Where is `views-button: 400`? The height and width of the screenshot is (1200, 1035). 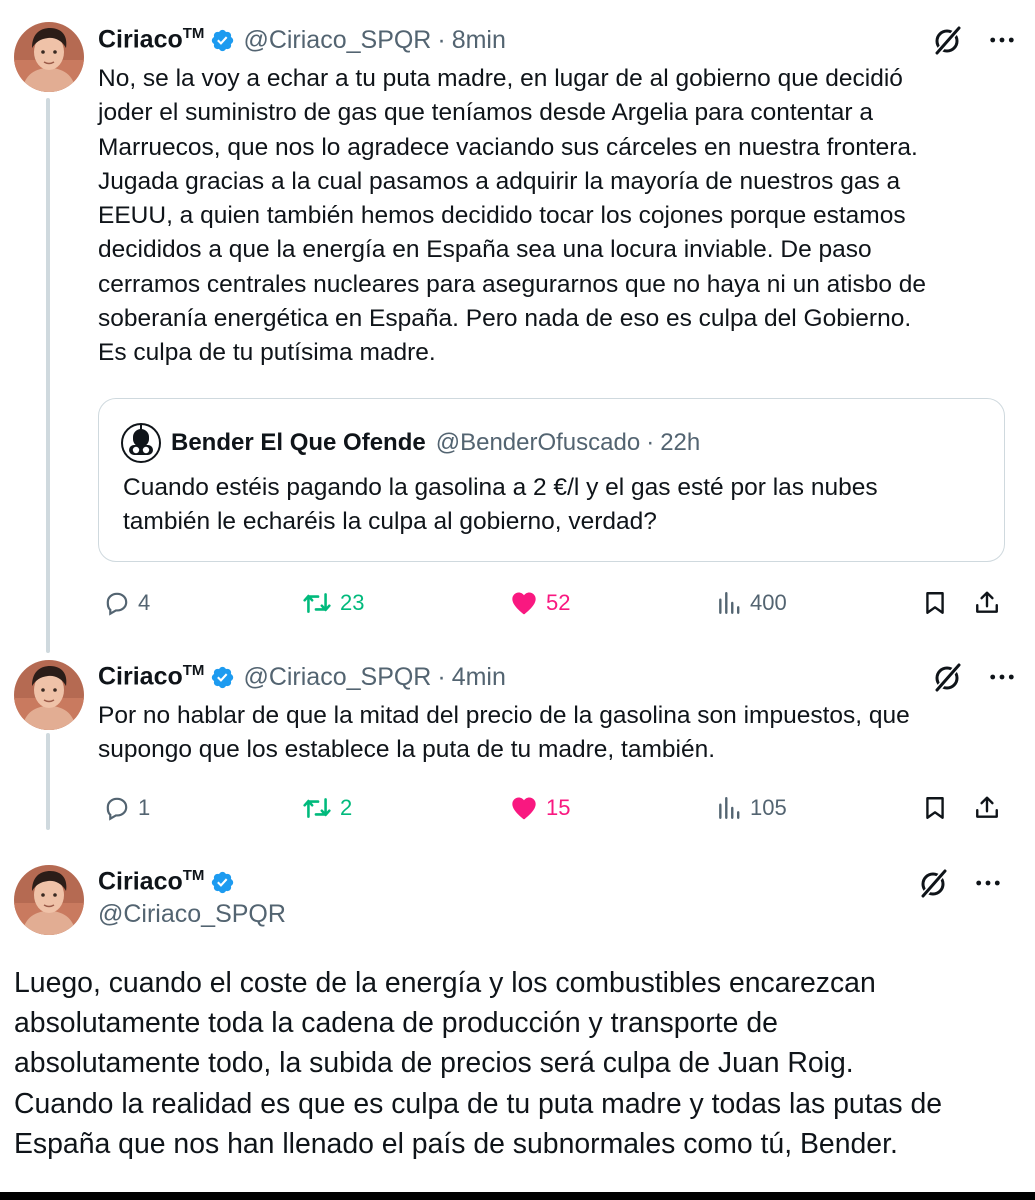 views-button: 400 is located at coordinates (751, 603).